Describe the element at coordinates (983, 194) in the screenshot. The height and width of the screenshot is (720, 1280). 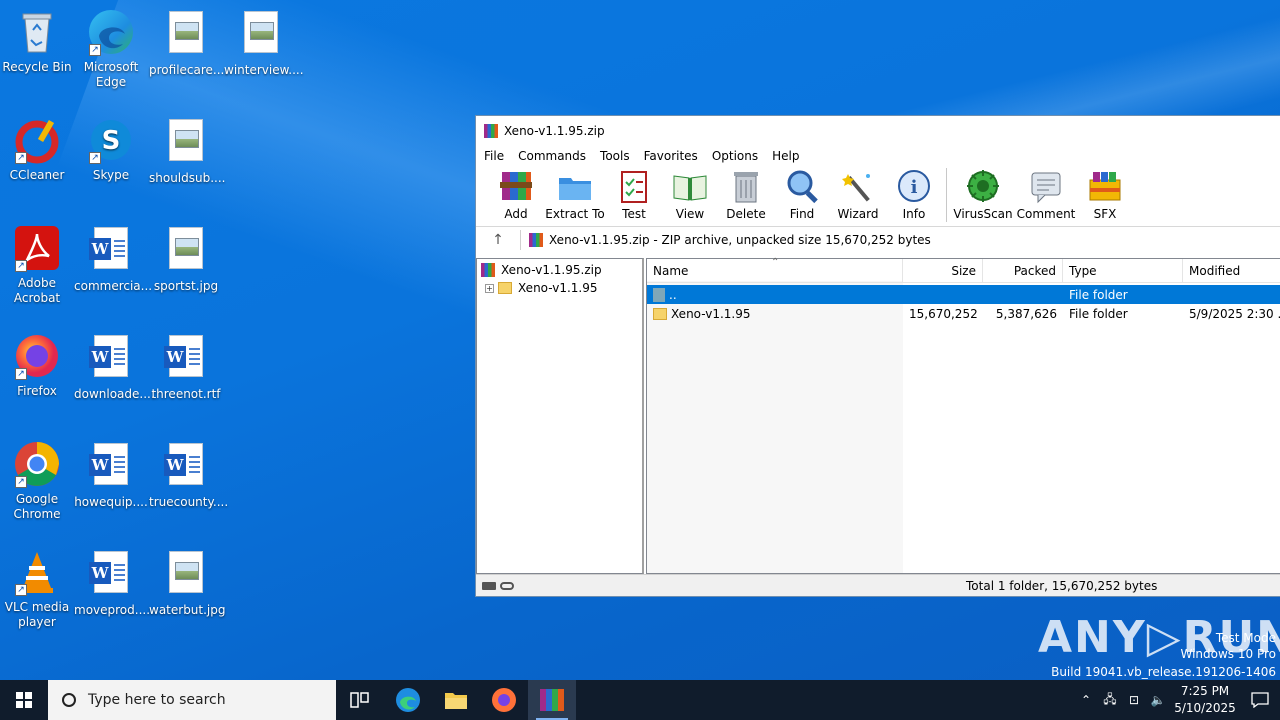
I see `virusscan-button: VirusScan` at that location.